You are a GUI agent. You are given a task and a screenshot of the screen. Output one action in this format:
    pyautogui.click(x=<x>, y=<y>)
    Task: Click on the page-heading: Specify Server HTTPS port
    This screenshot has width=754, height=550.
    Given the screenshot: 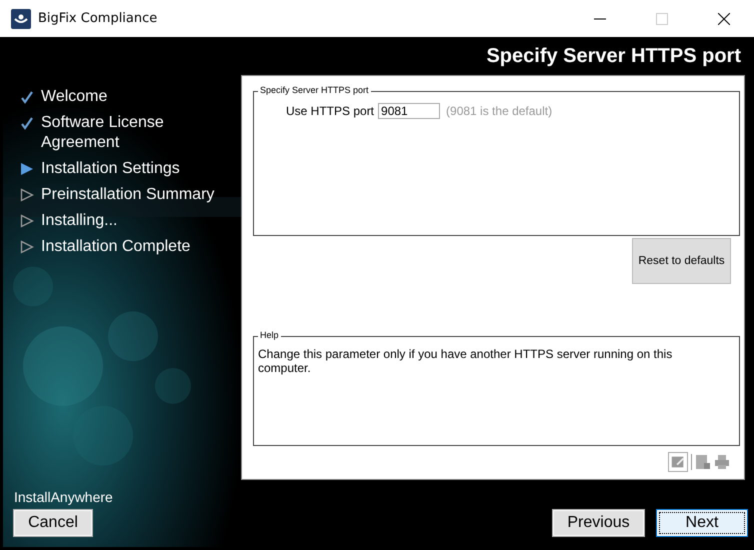 What is the action you would take?
    pyautogui.click(x=613, y=57)
    